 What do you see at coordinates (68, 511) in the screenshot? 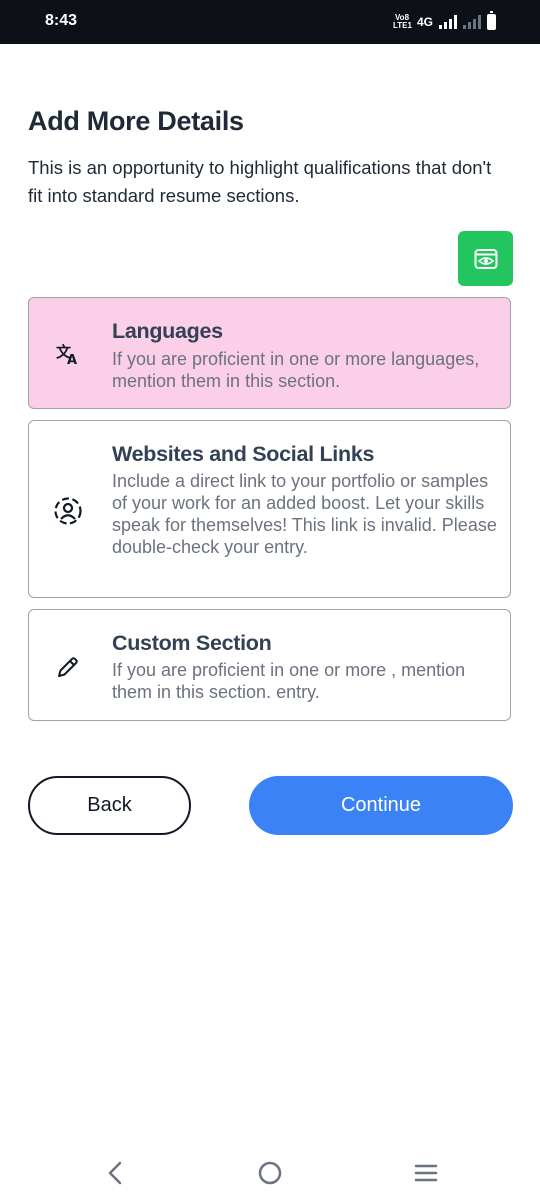
I see `user-scan-icon` at bounding box center [68, 511].